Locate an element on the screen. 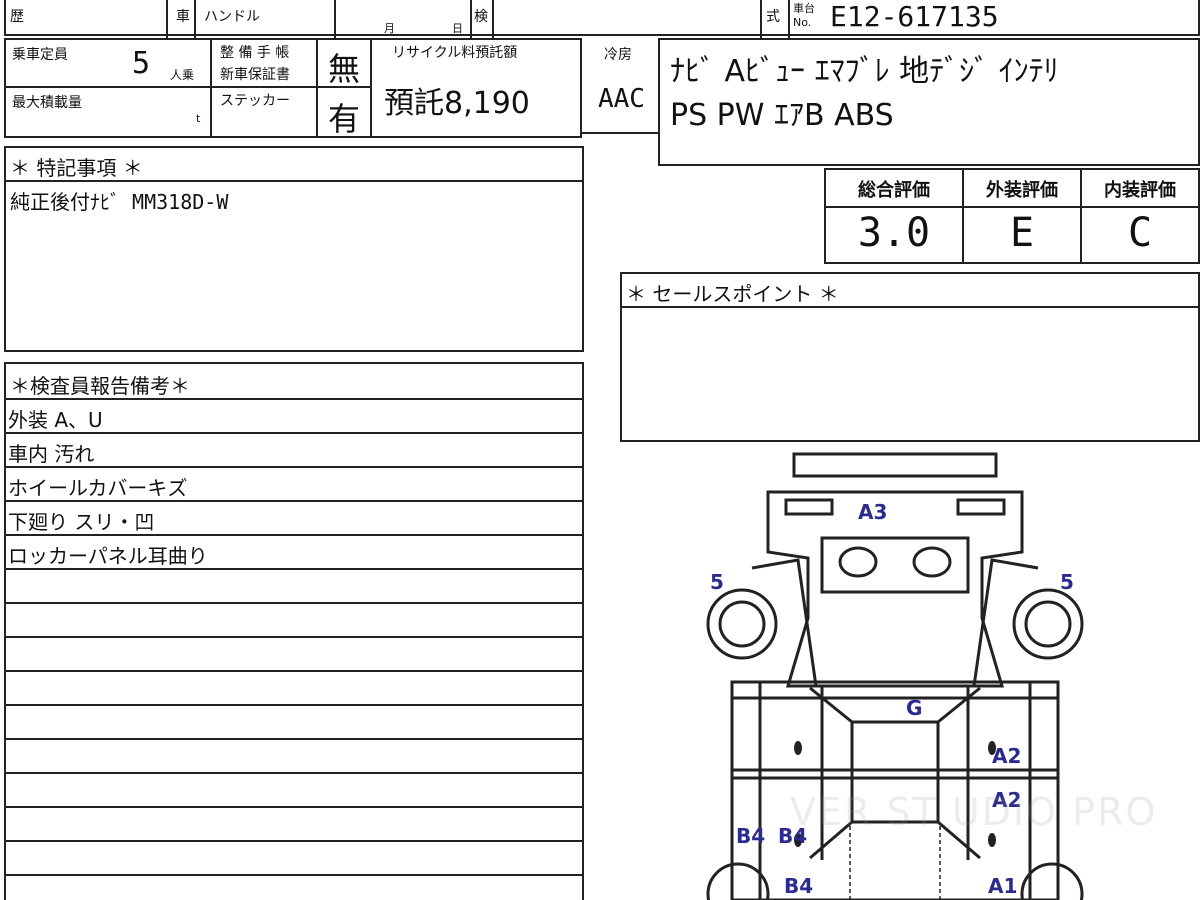 The image size is (1200, 900). month-label: 月 is located at coordinates (389, 28).